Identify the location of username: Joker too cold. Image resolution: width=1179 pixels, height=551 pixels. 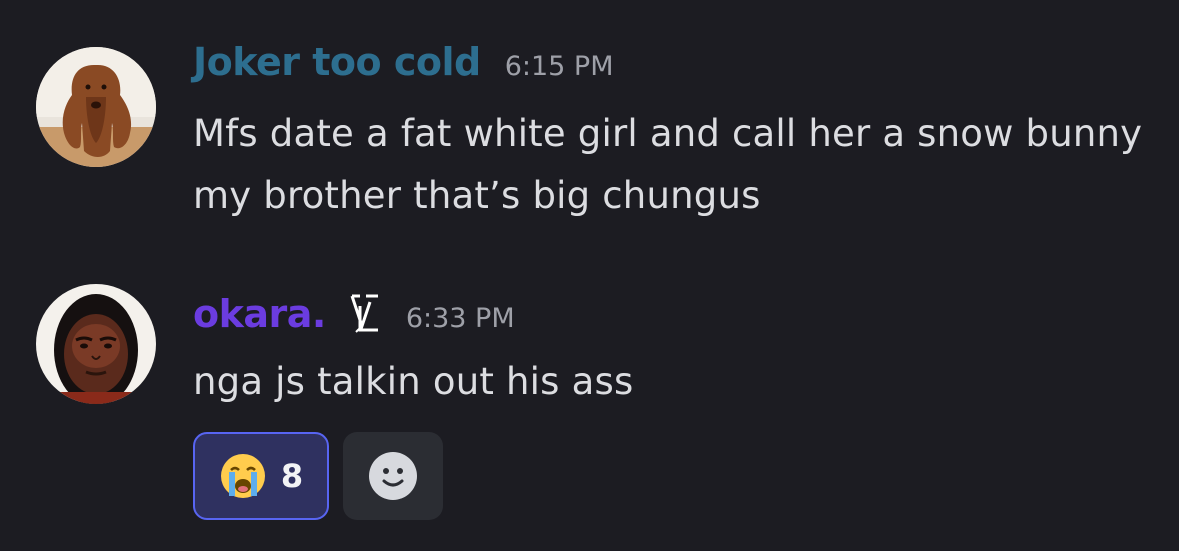
(337, 62).